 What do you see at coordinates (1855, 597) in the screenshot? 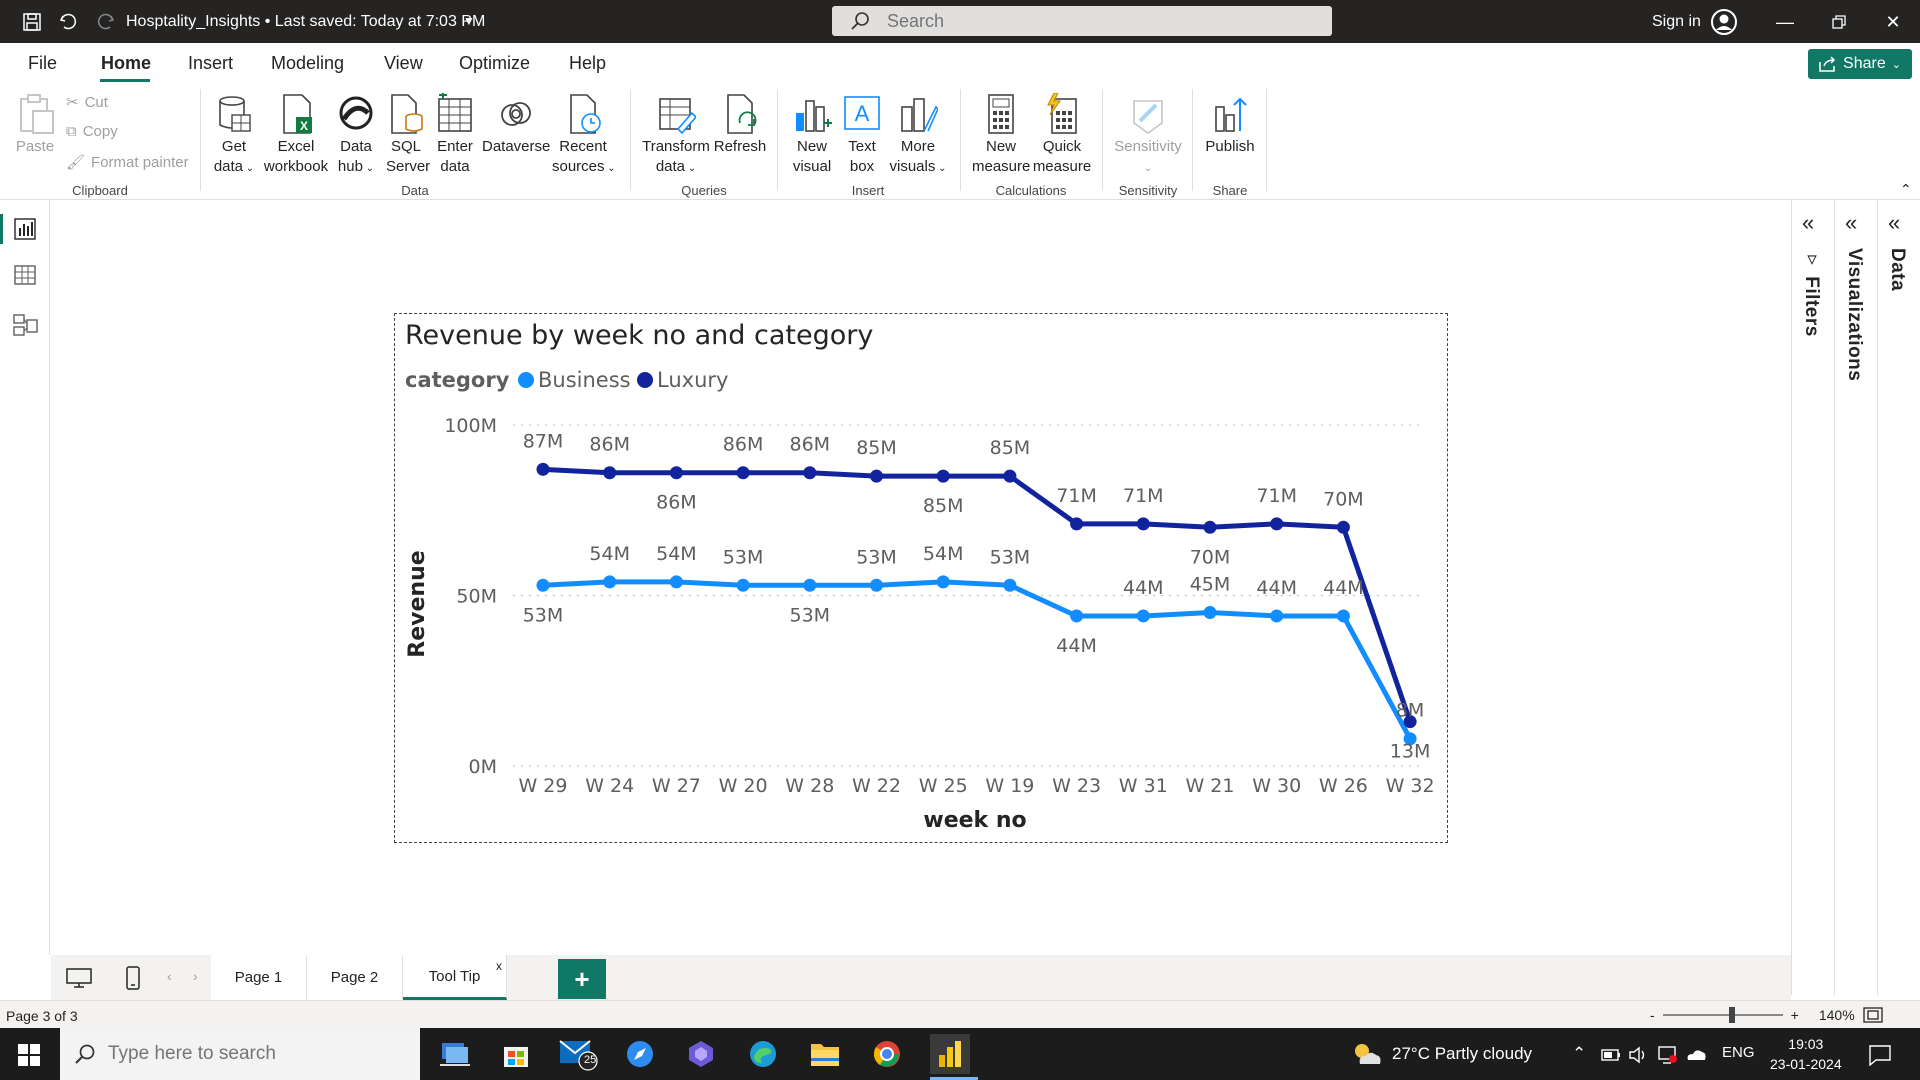
I see `visualizations-pane: « Visualizations` at bounding box center [1855, 597].